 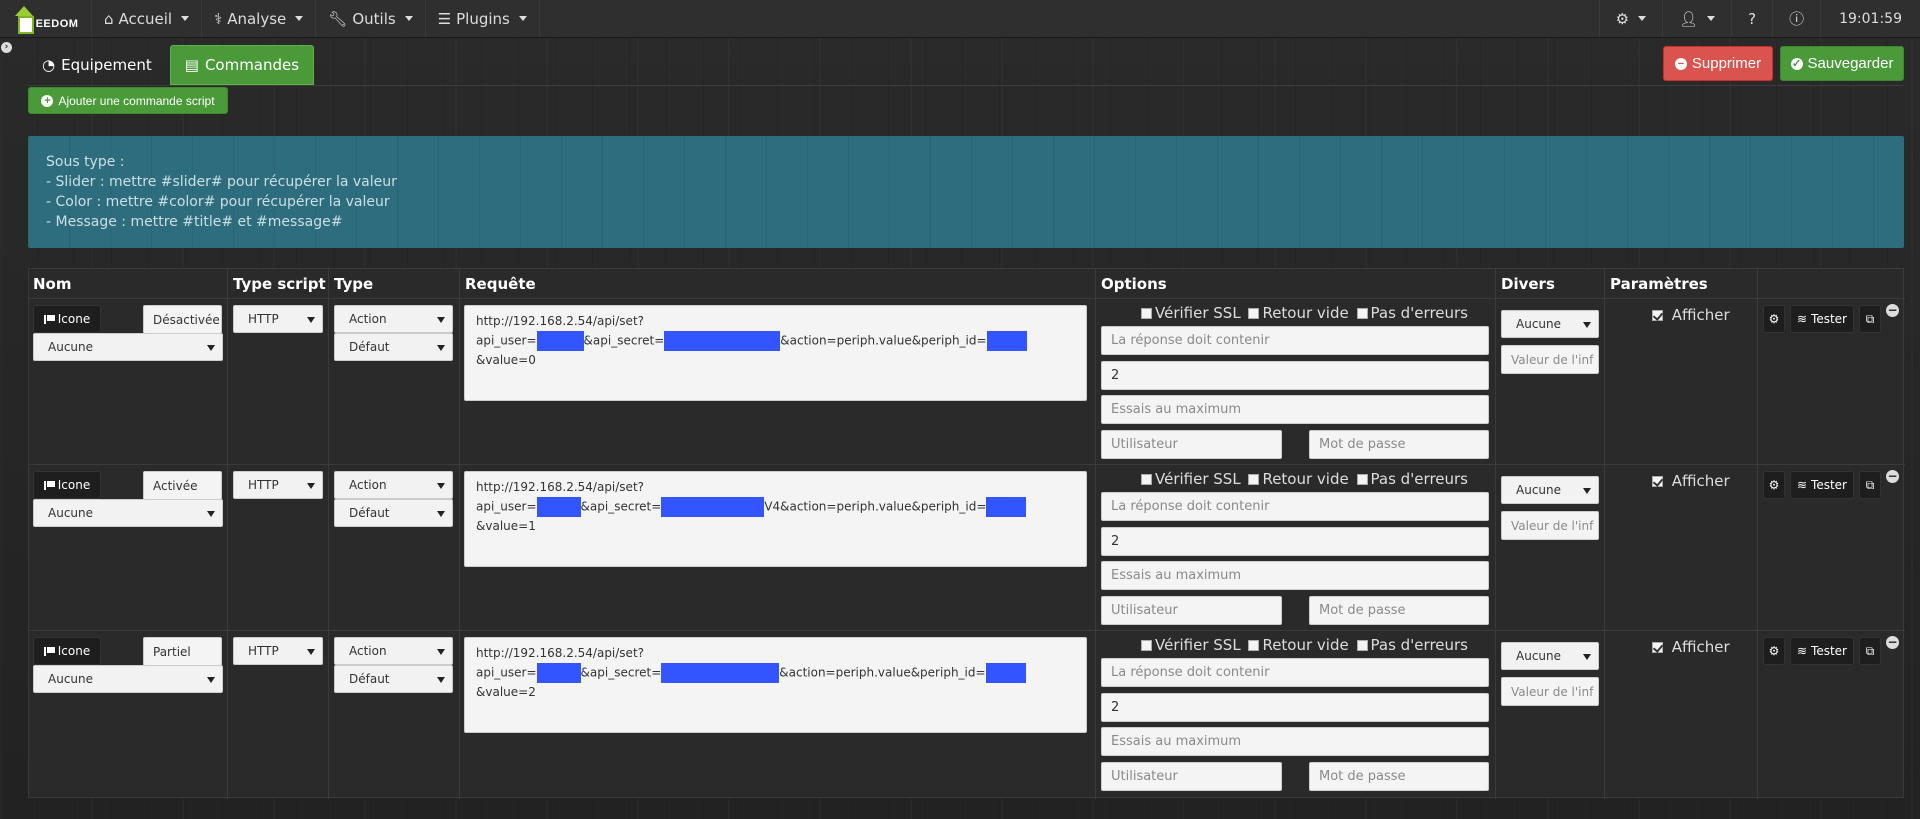 What do you see at coordinates (374, 18) in the screenshot?
I see `nav-menu-label: Outils` at bounding box center [374, 18].